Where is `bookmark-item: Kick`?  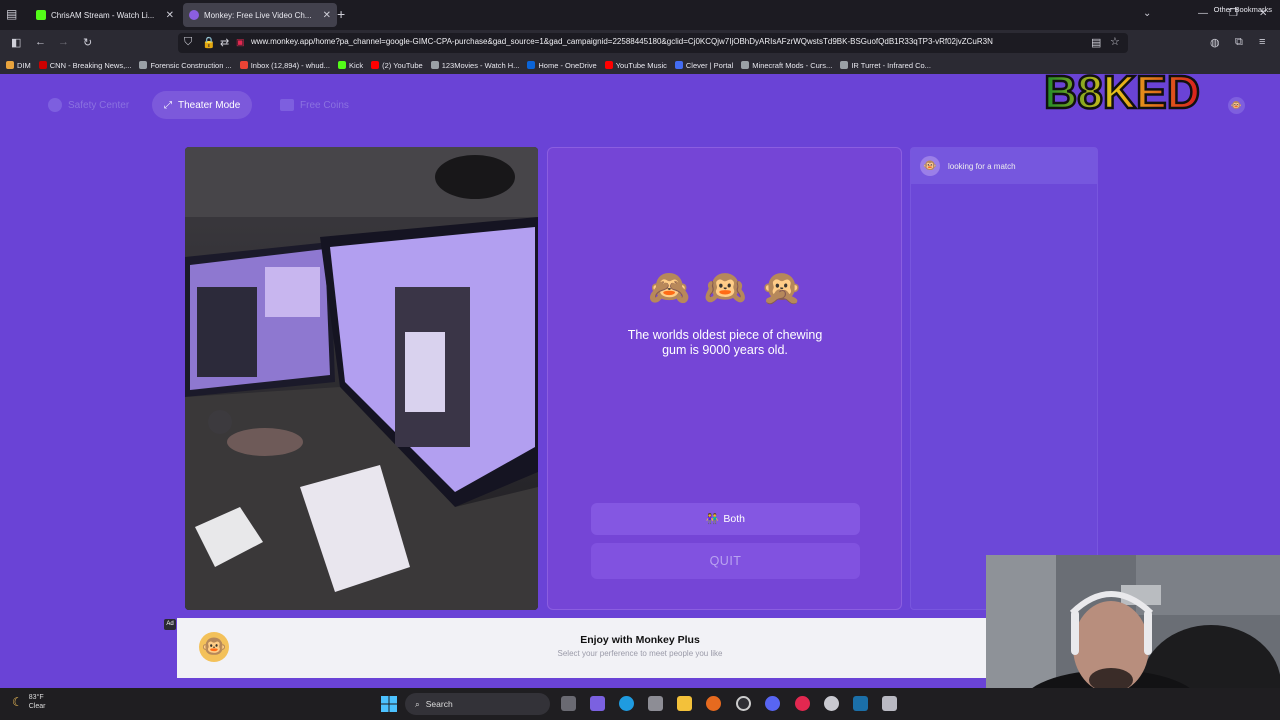 bookmark-item: Kick is located at coordinates (350, 65).